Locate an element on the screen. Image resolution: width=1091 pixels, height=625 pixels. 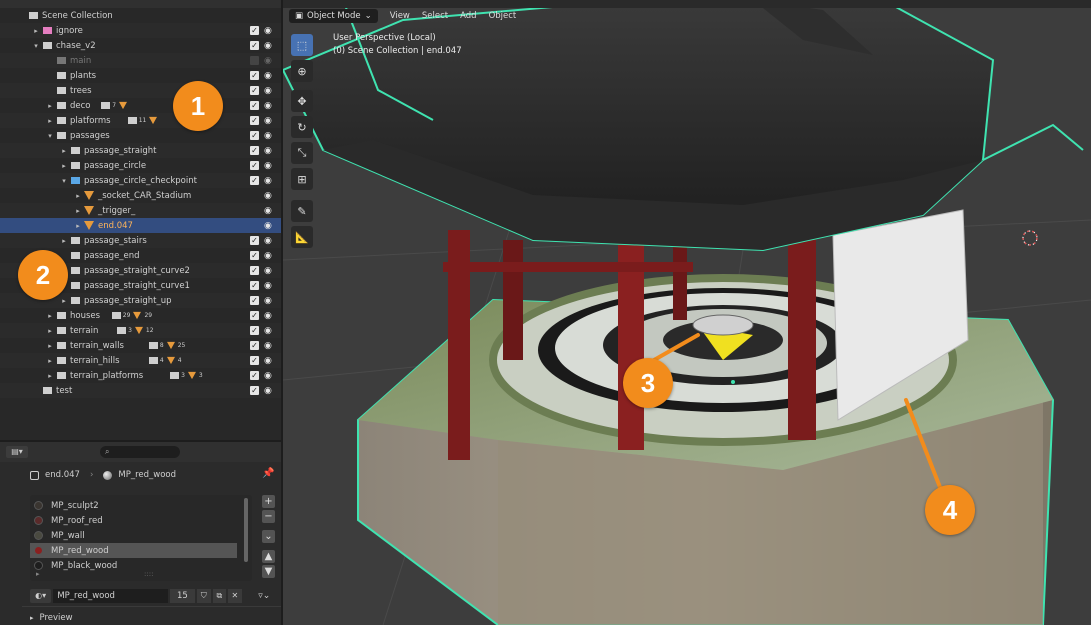
outliner-row-chase-v2: ▾ chase_v2 ✓ ◉ is located at coordinates (140, 45).